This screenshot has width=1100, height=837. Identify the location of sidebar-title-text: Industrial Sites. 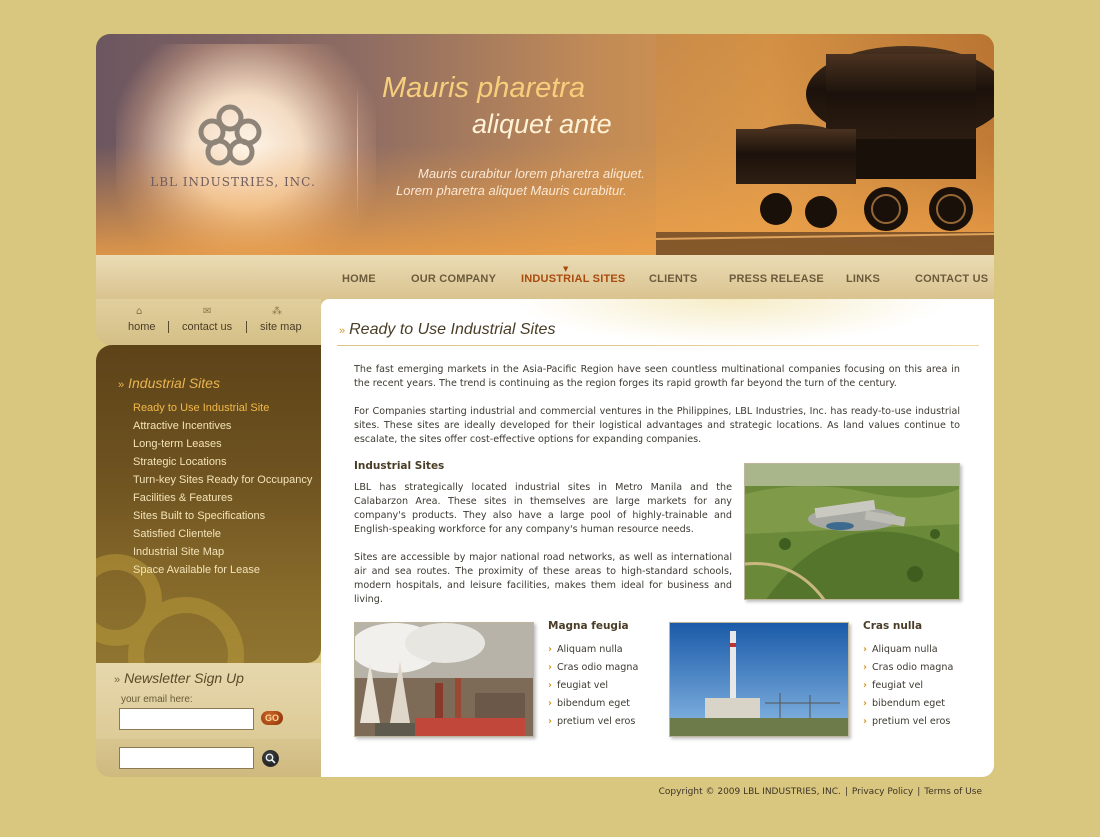
(174, 383).